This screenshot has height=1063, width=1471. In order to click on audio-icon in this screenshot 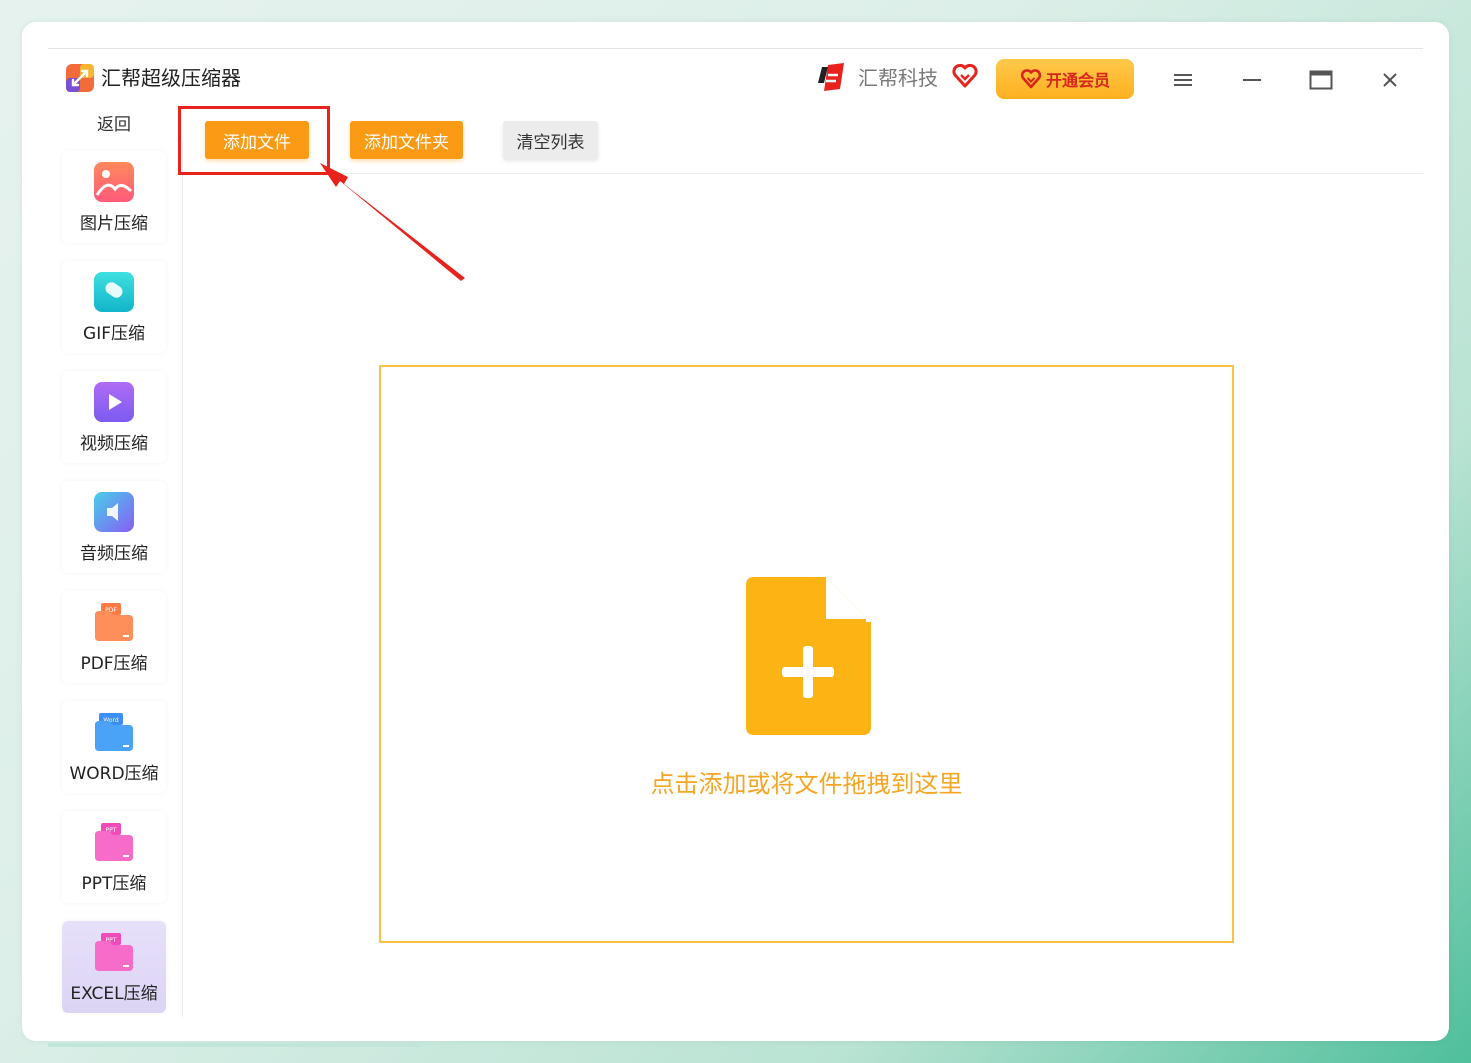, I will do `click(114, 511)`.